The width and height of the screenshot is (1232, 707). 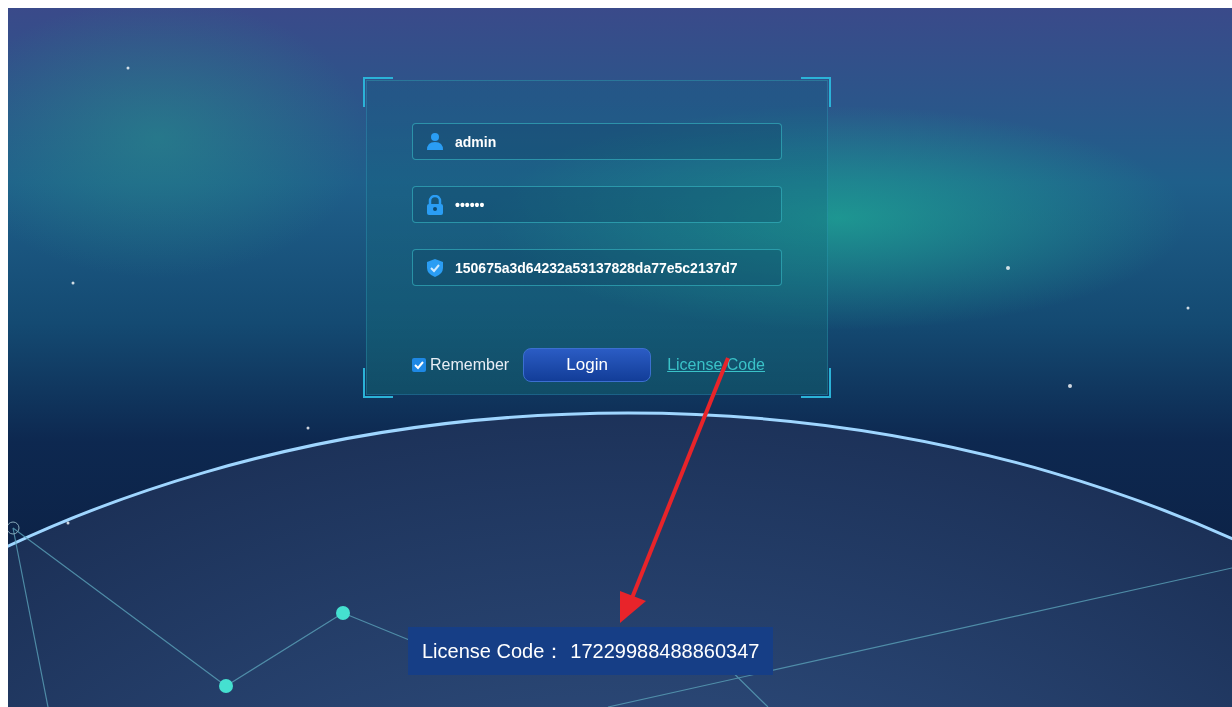 What do you see at coordinates (597, 267) in the screenshot?
I see `input-field: 150675a3d64232a53137828da77e5c2137d7` at bounding box center [597, 267].